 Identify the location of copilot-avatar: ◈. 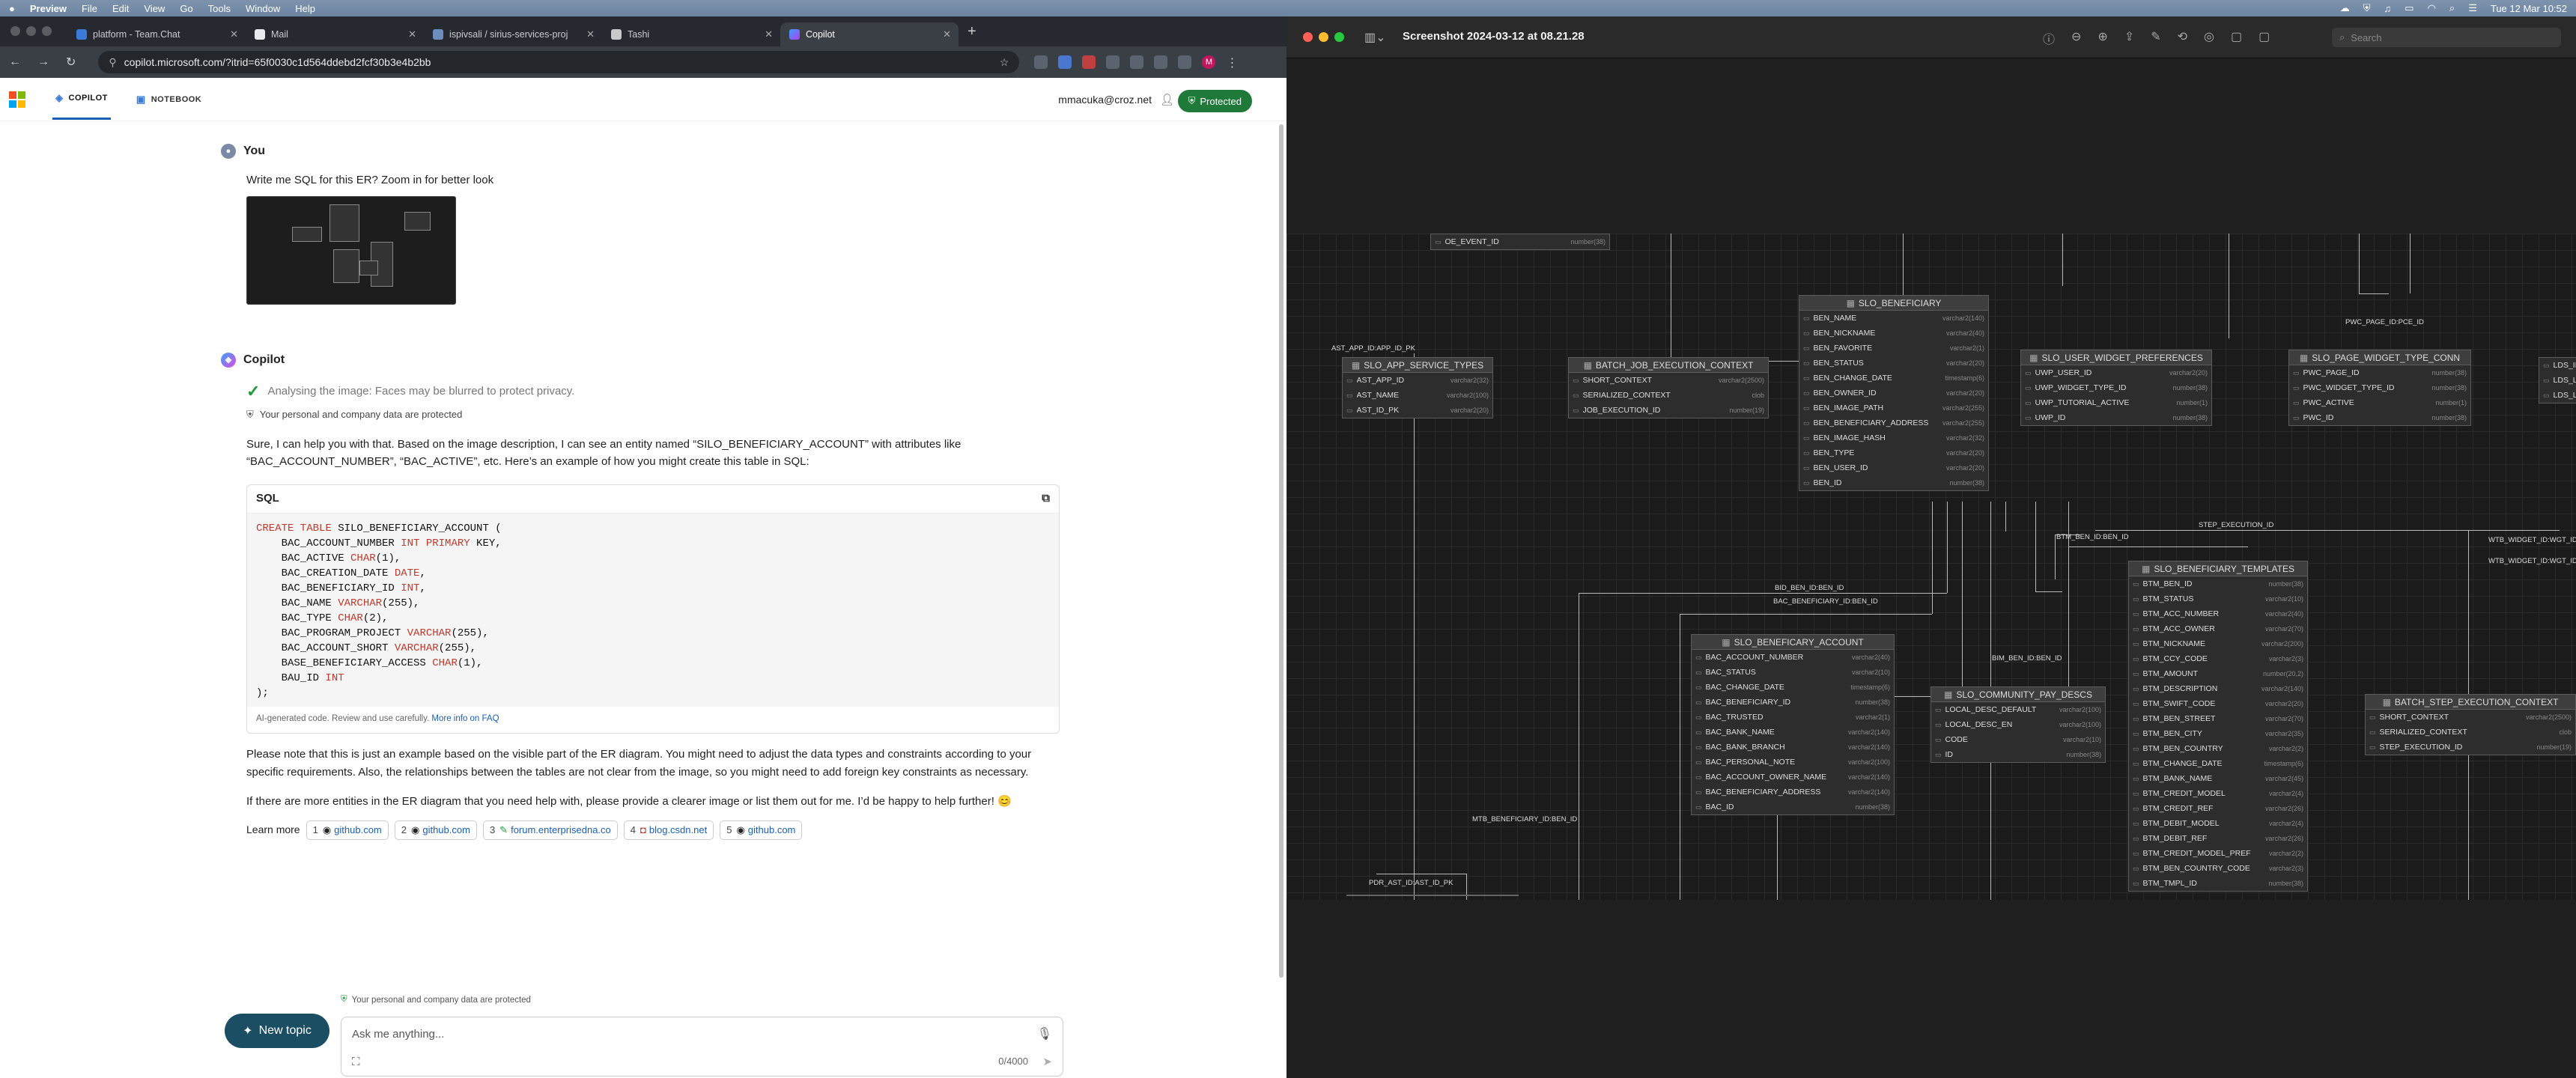
(228, 360).